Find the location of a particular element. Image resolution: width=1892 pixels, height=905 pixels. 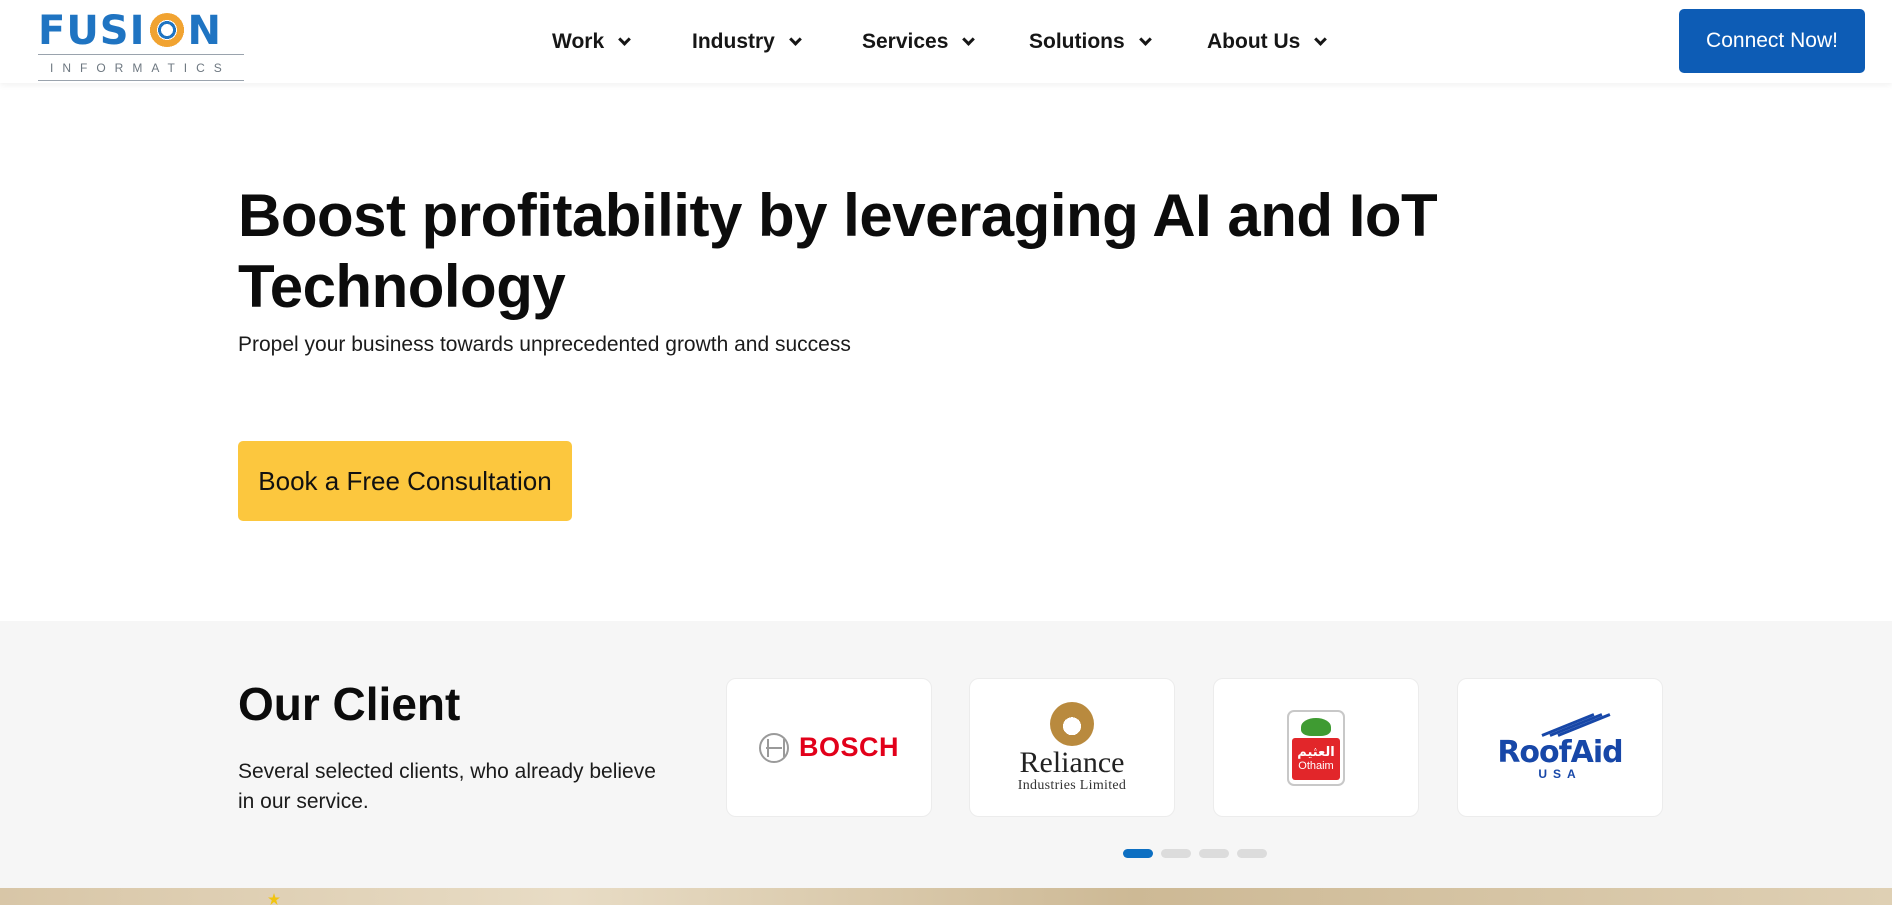

nav-item-work: Work is located at coordinates (591, 41).